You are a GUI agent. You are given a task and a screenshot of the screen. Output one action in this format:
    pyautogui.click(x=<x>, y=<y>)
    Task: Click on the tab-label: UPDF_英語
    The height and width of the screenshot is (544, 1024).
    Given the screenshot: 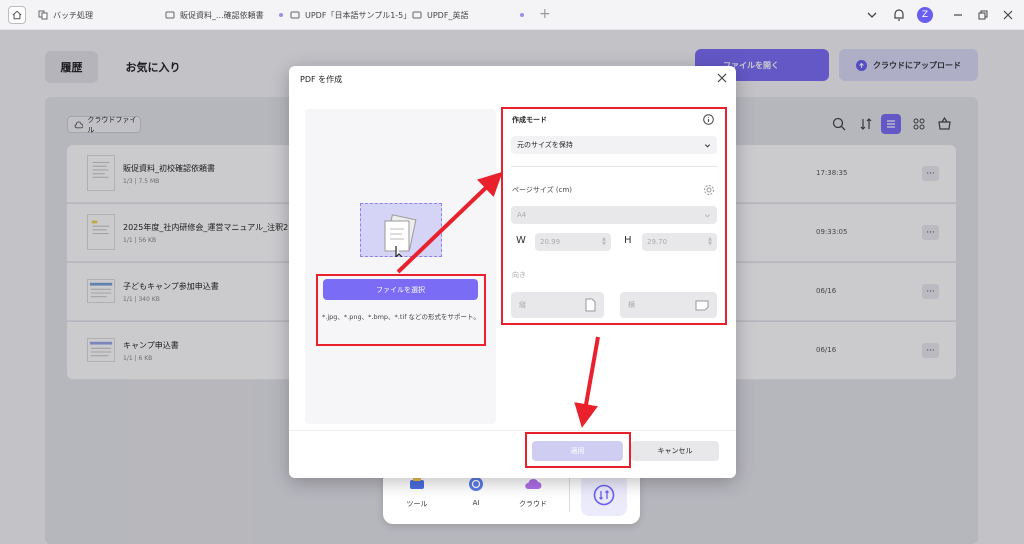 What is the action you would take?
    pyautogui.click(x=448, y=15)
    